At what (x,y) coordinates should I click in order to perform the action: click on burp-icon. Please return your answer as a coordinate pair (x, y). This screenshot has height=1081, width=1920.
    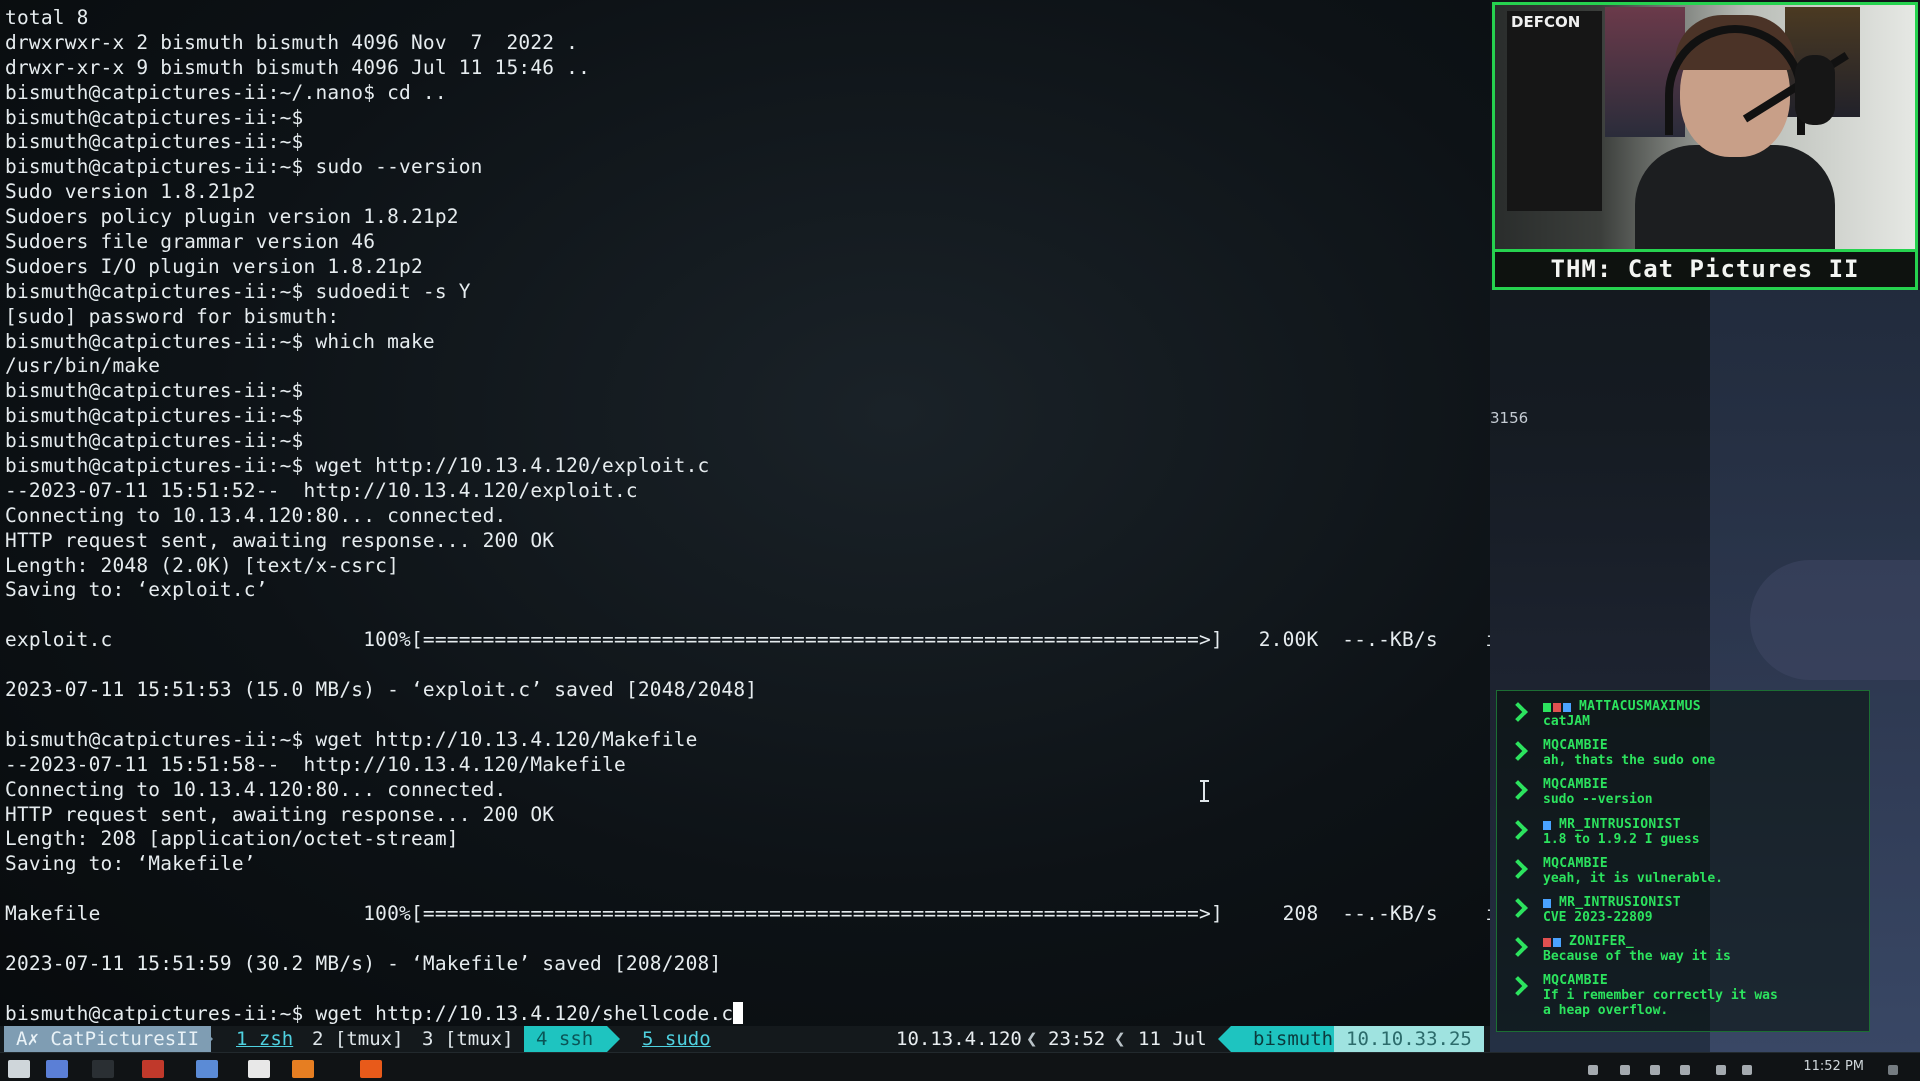
    Looking at the image, I should click on (371, 1069).